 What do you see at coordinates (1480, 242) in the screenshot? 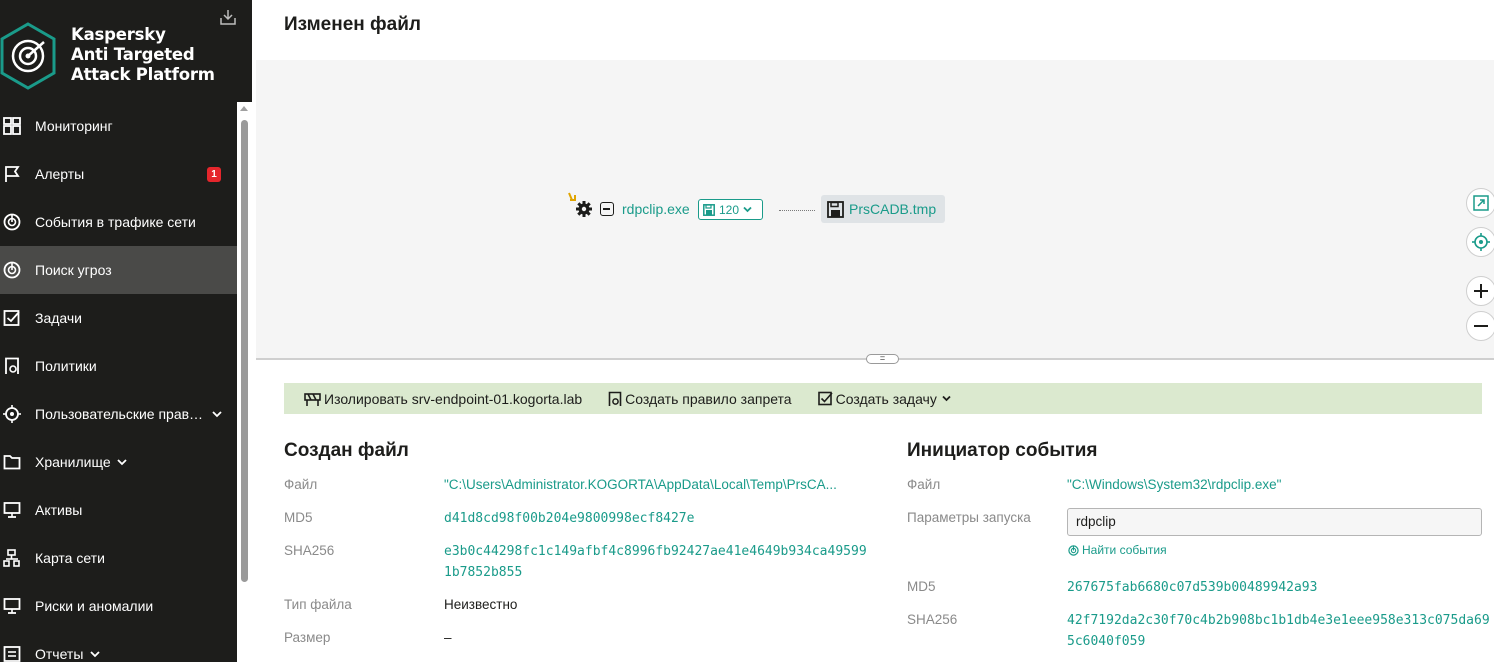
I see `center-graph-button` at bounding box center [1480, 242].